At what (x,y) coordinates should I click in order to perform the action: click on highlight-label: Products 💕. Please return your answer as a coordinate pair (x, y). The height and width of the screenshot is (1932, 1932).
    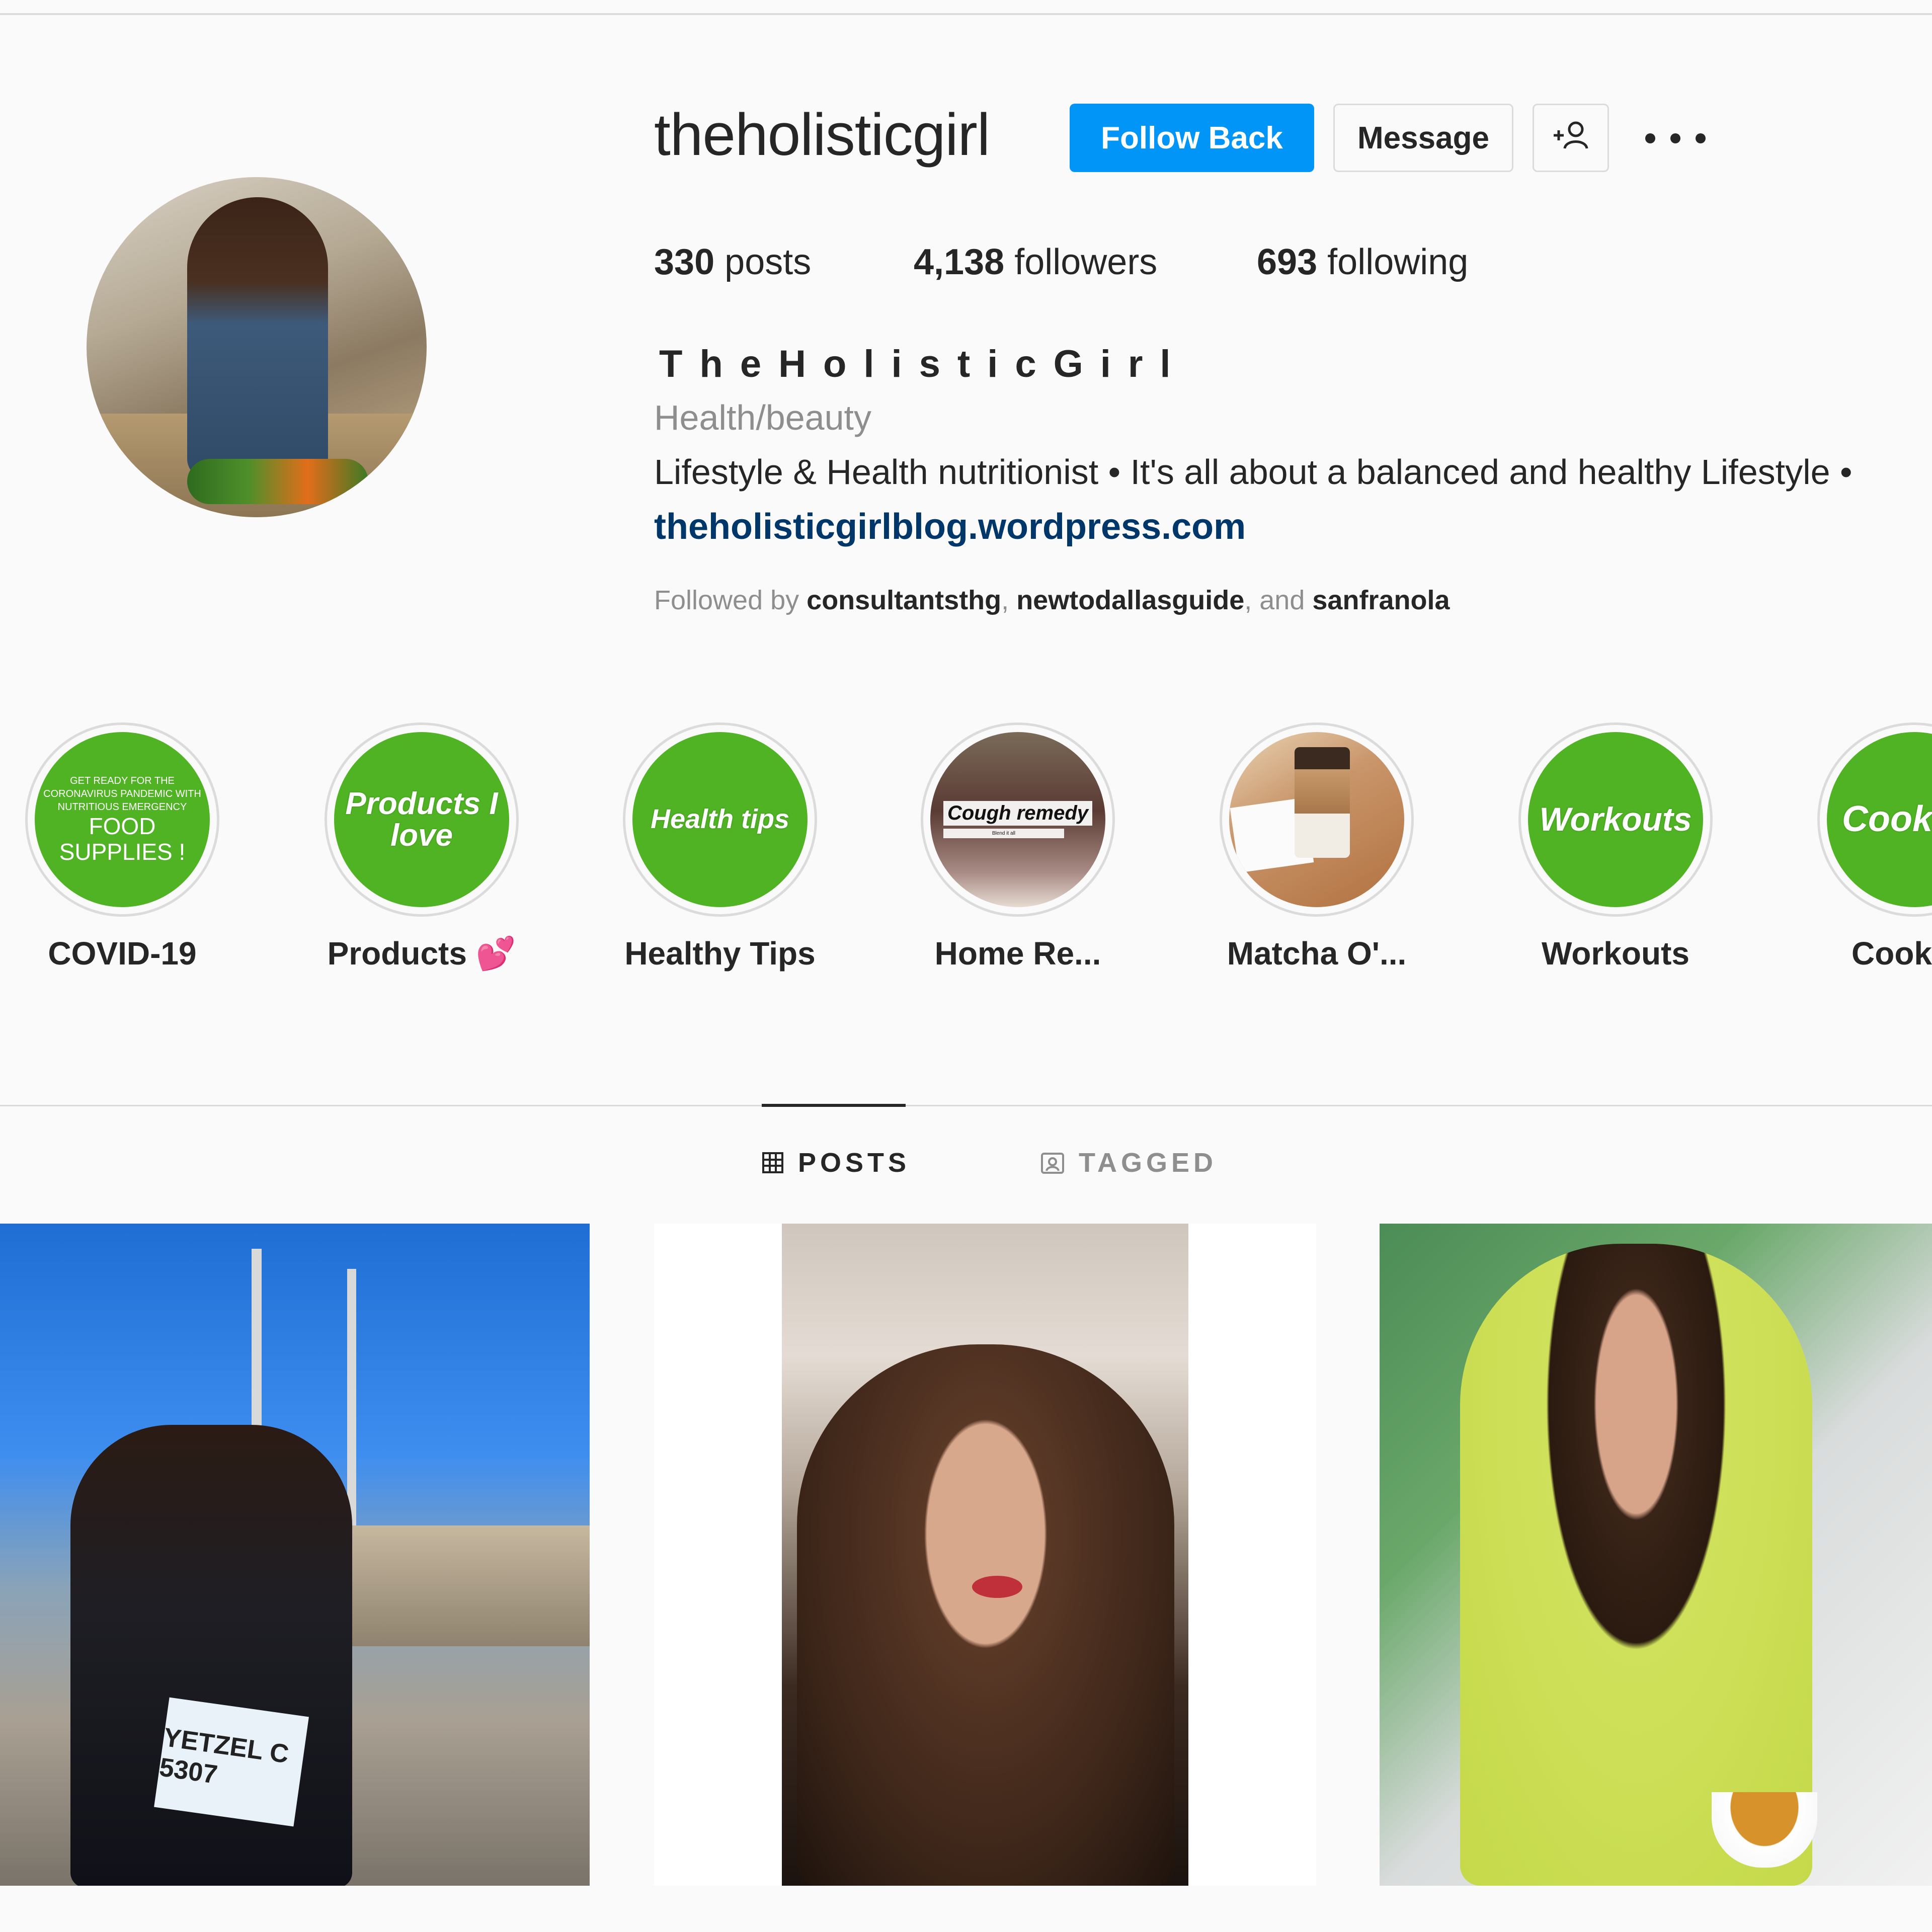
    Looking at the image, I should click on (421, 953).